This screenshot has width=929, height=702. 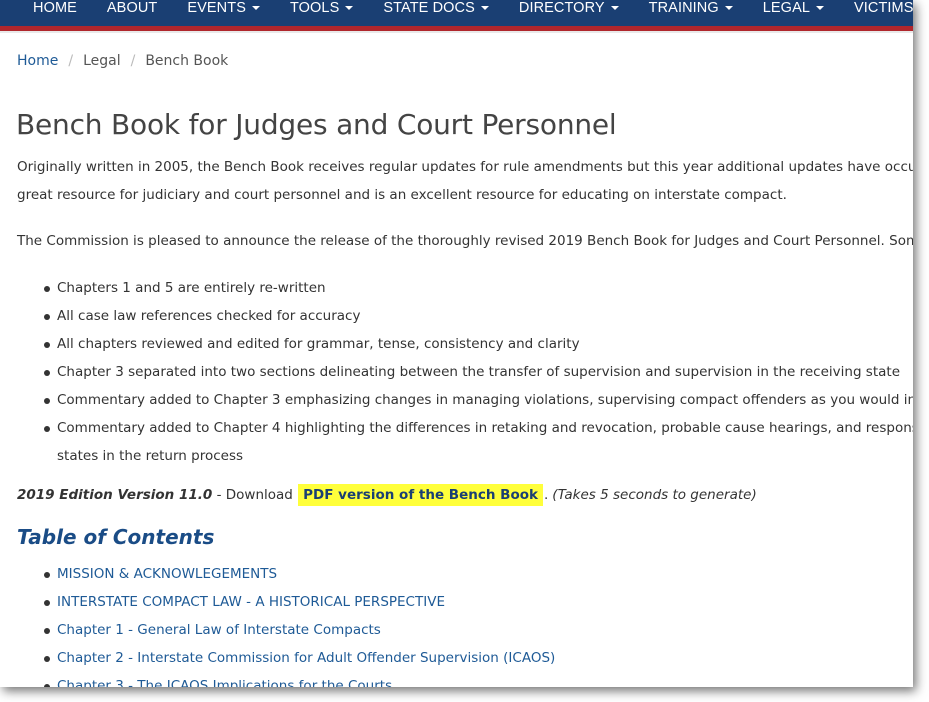 I want to click on nav-item-label: TOOLS, so click(x=314, y=8).